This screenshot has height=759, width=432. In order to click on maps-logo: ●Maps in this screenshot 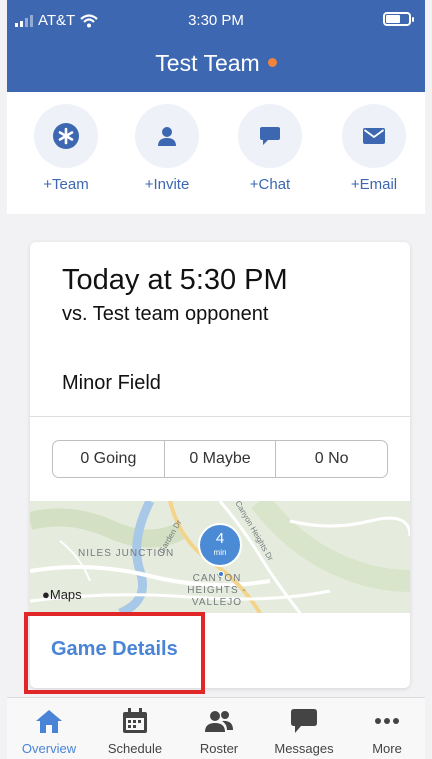, I will do `click(62, 594)`.